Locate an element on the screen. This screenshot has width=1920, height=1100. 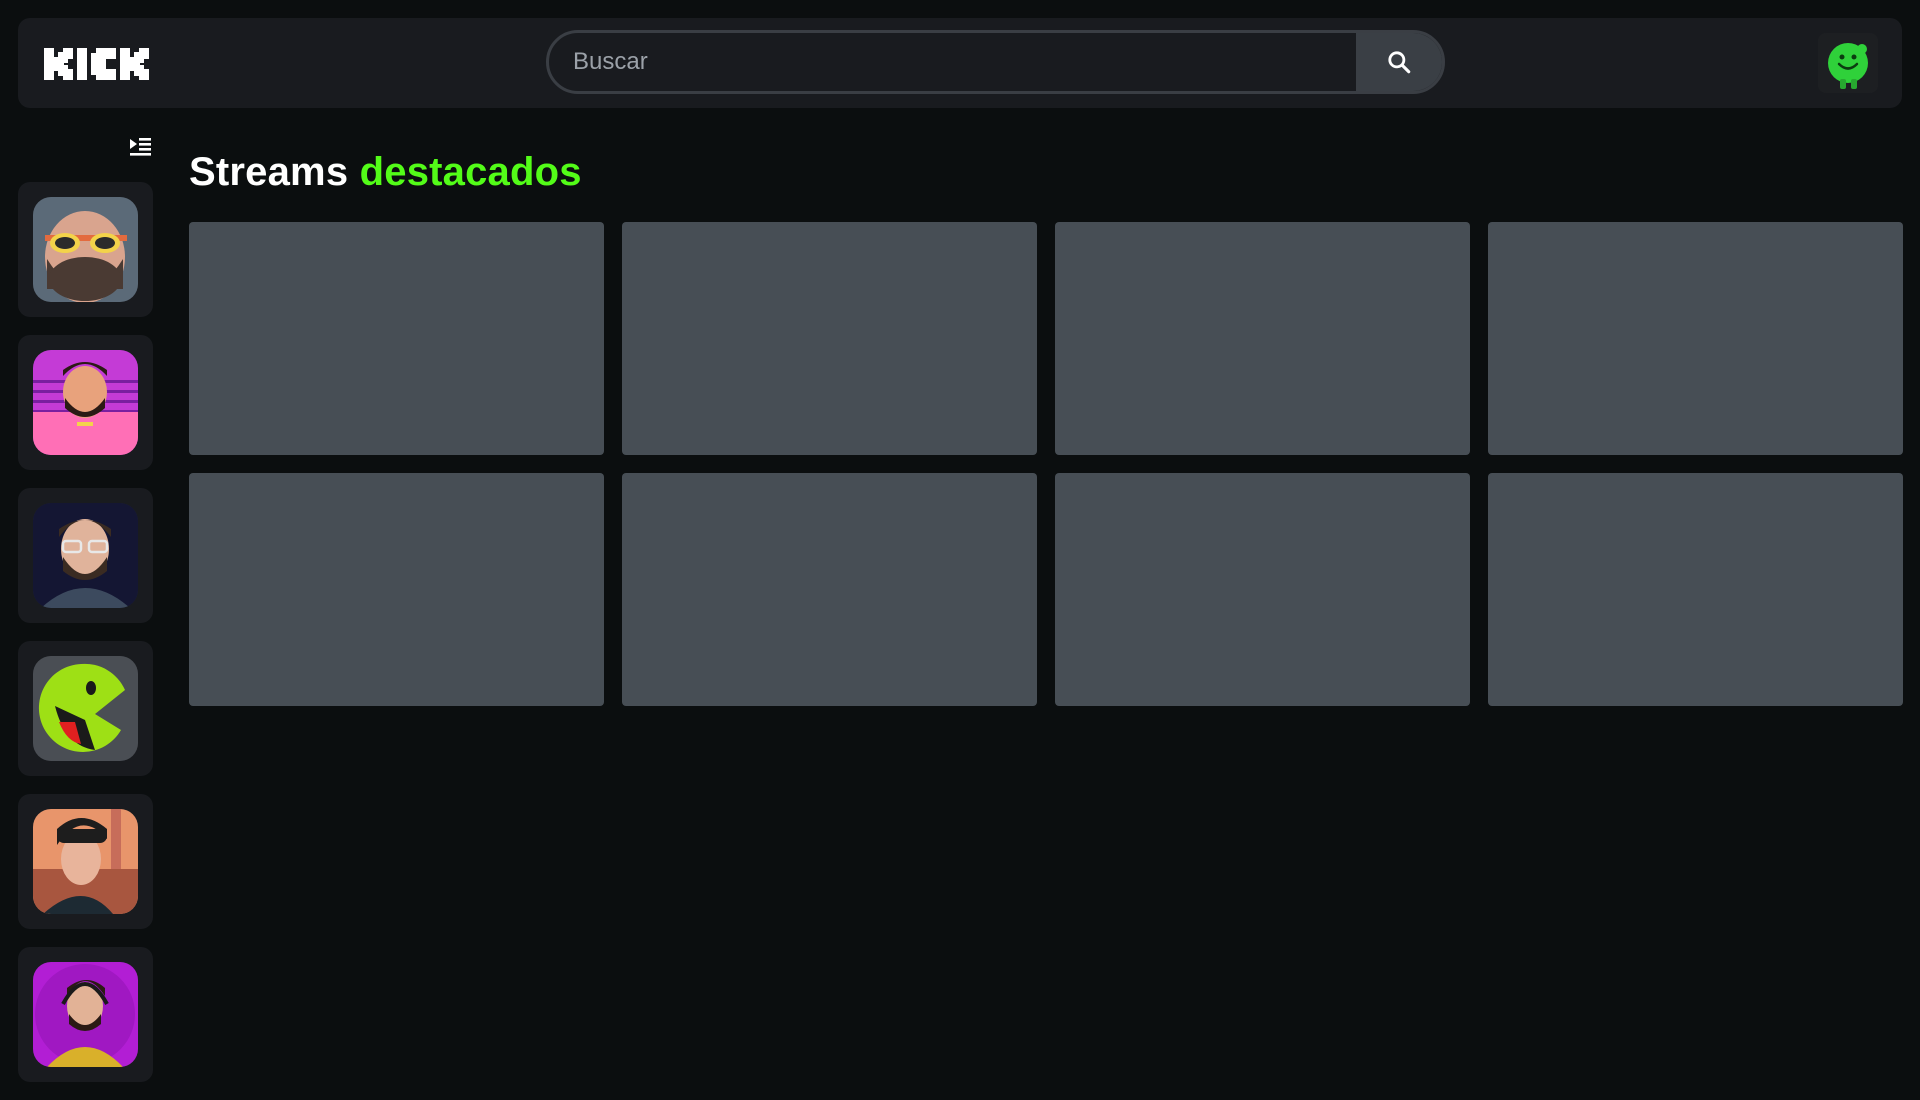
search-input is located at coordinates (954, 62).